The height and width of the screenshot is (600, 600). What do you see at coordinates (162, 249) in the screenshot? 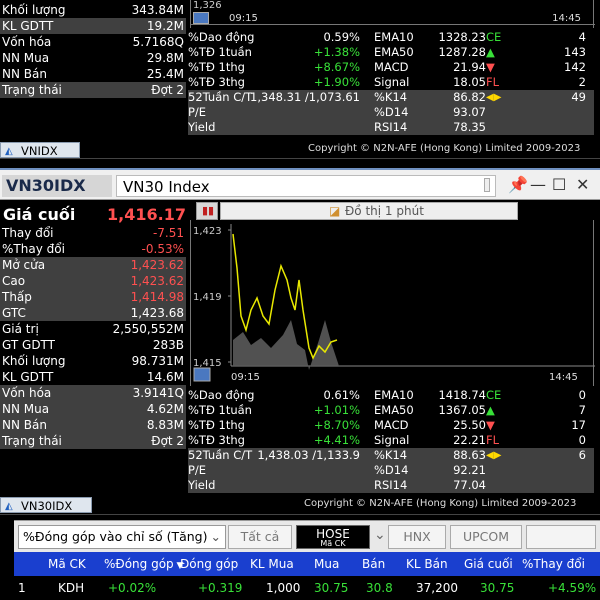
I see `summary-value: -0.53%` at bounding box center [162, 249].